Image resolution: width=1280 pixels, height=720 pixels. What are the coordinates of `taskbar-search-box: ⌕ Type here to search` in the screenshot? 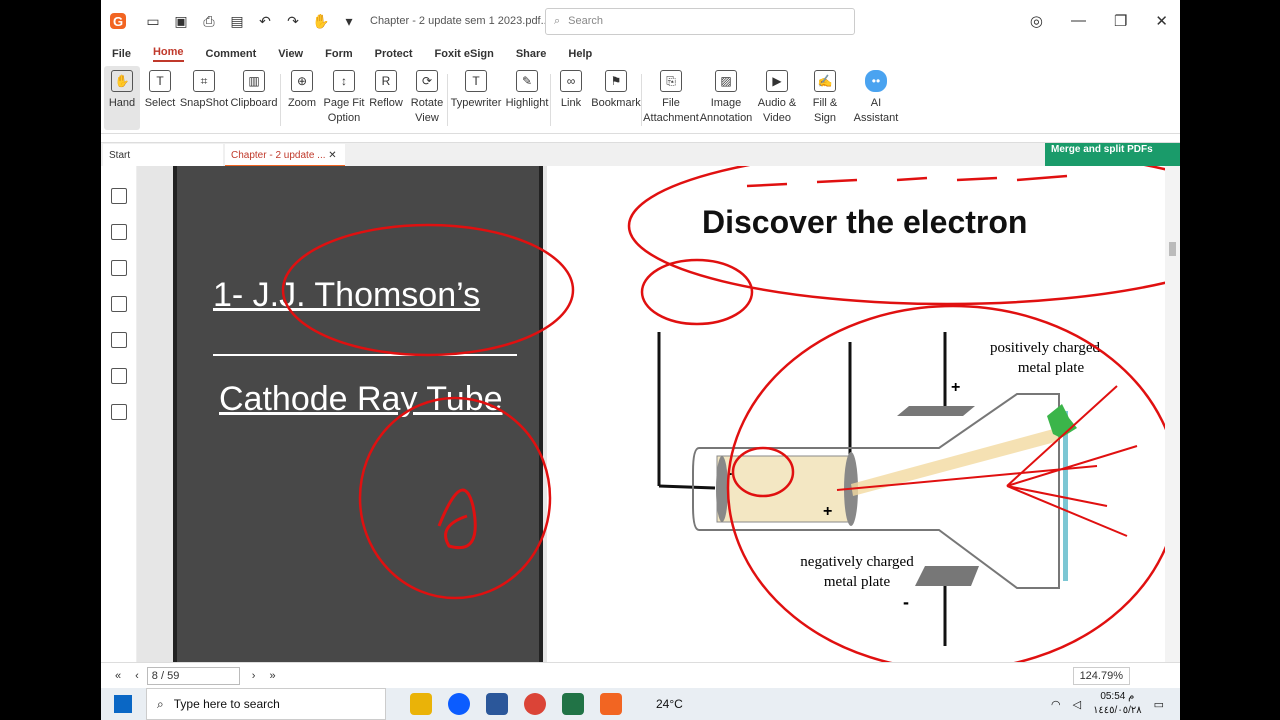 It's located at (266, 704).